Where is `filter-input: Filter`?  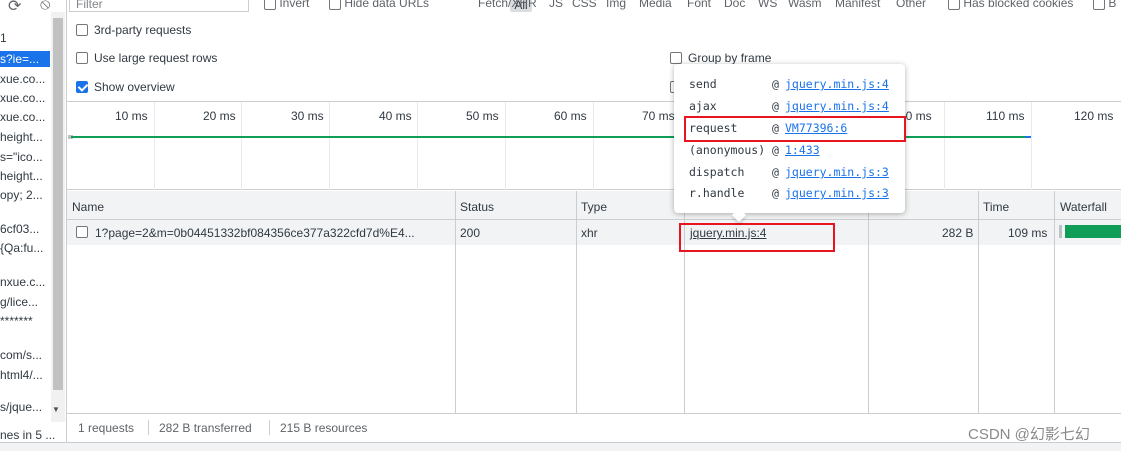
filter-input: Filter is located at coordinates (159, 6).